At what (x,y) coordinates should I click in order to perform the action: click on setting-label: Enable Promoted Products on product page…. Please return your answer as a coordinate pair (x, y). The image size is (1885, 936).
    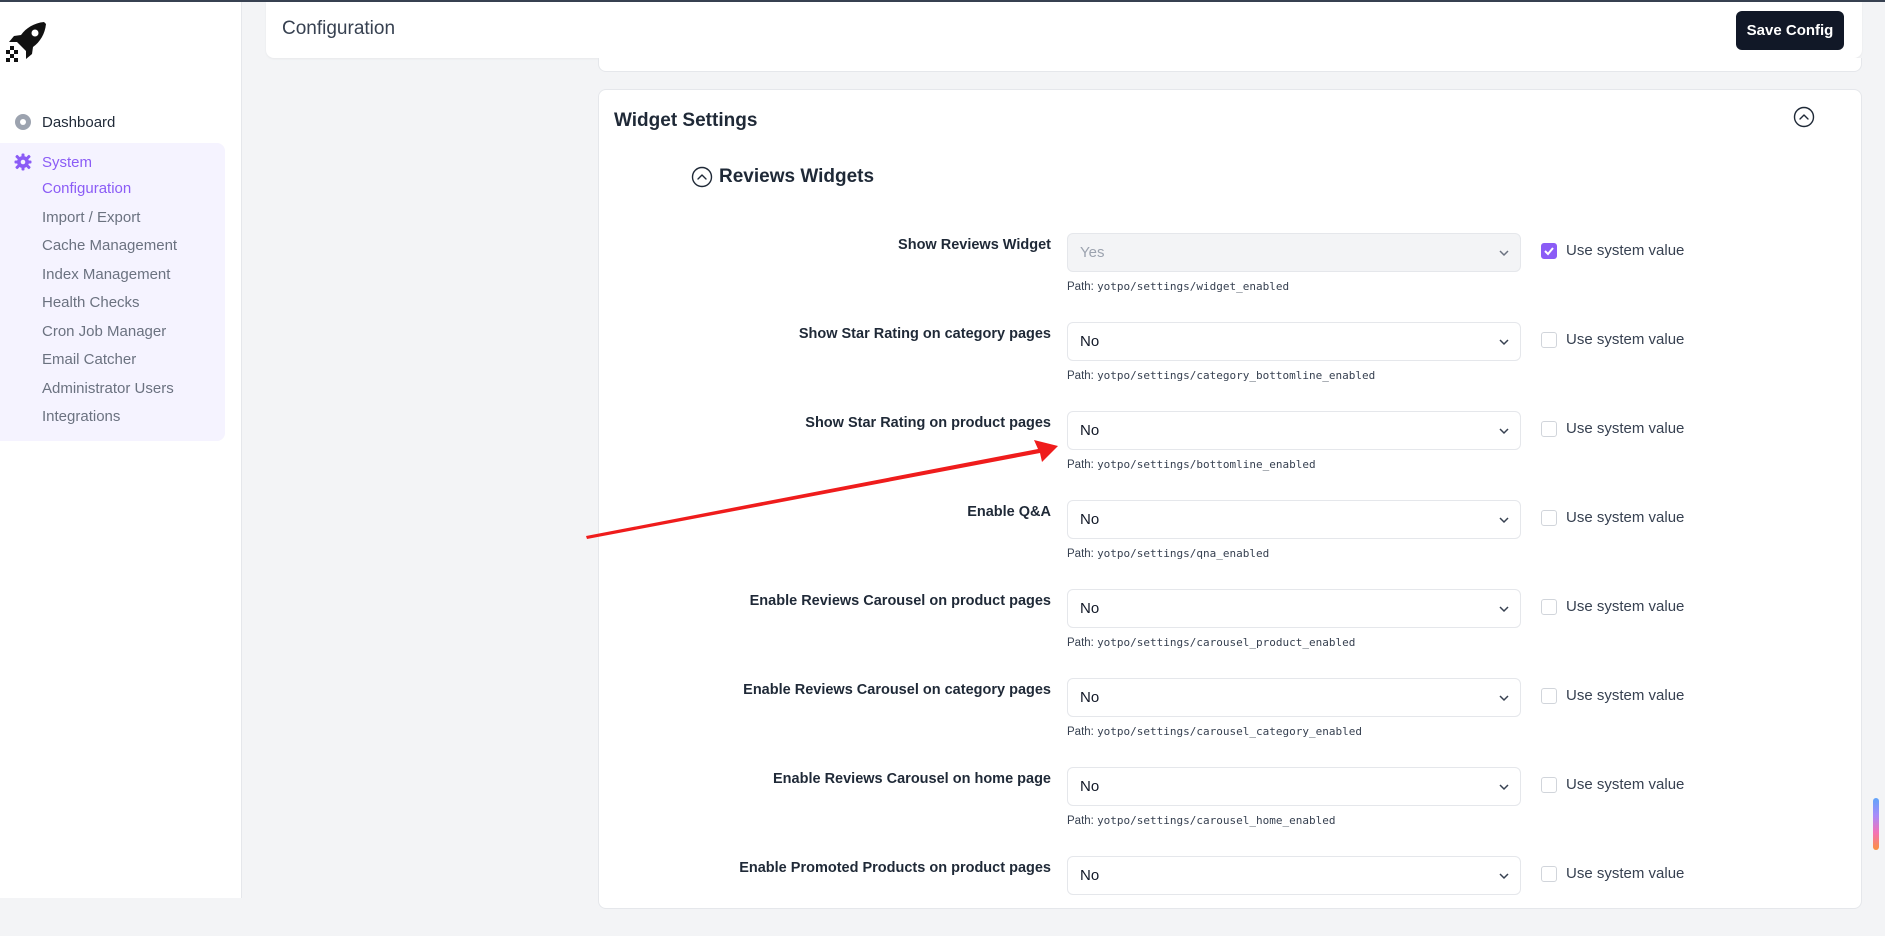
    Looking at the image, I should click on (895, 868).